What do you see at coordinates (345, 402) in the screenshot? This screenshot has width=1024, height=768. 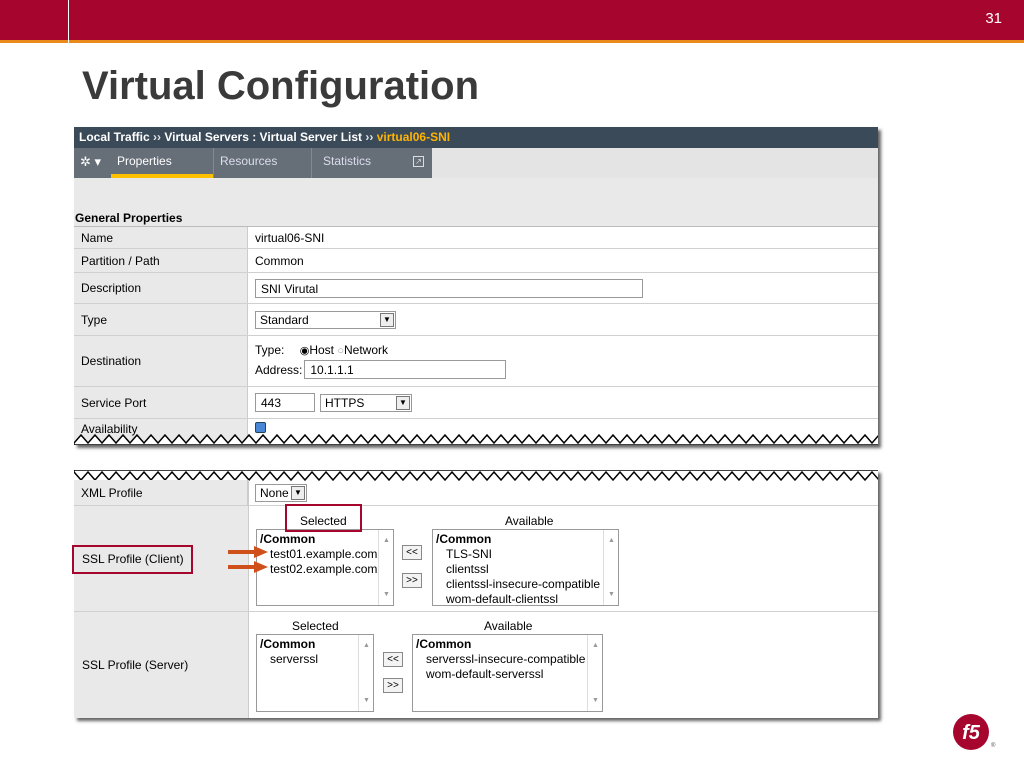 I see `protocol-select-value: HTTPS` at bounding box center [345, 402].